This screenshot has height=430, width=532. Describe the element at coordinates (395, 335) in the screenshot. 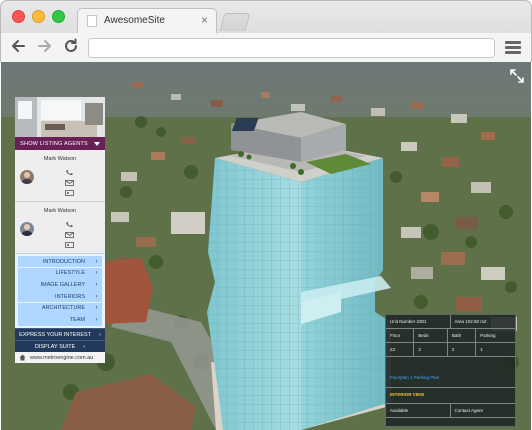

I see `floor-header: Floor` at that location.